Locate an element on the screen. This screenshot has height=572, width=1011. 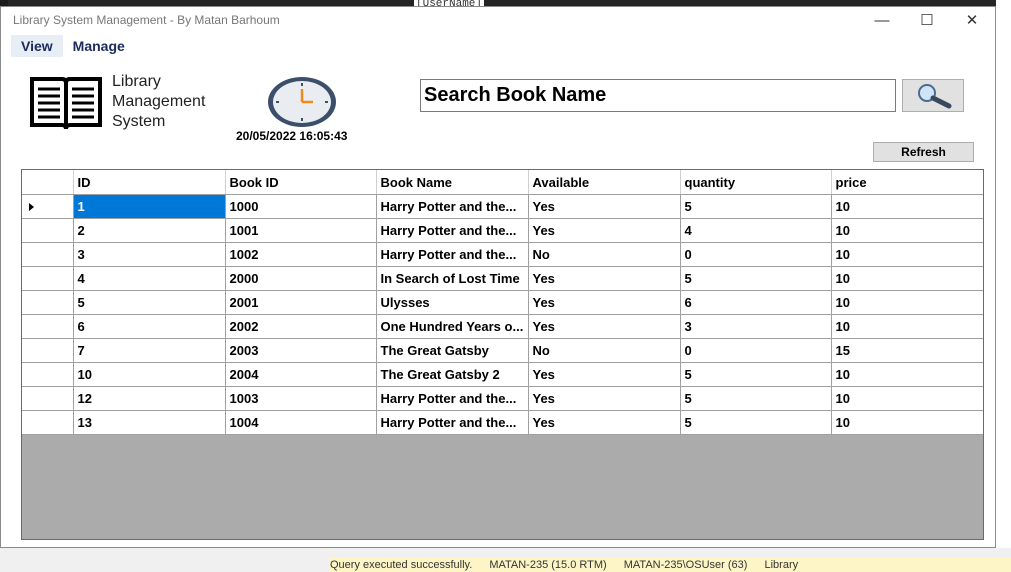
refresh-button: Refresh is located at coordinates (923, 152).